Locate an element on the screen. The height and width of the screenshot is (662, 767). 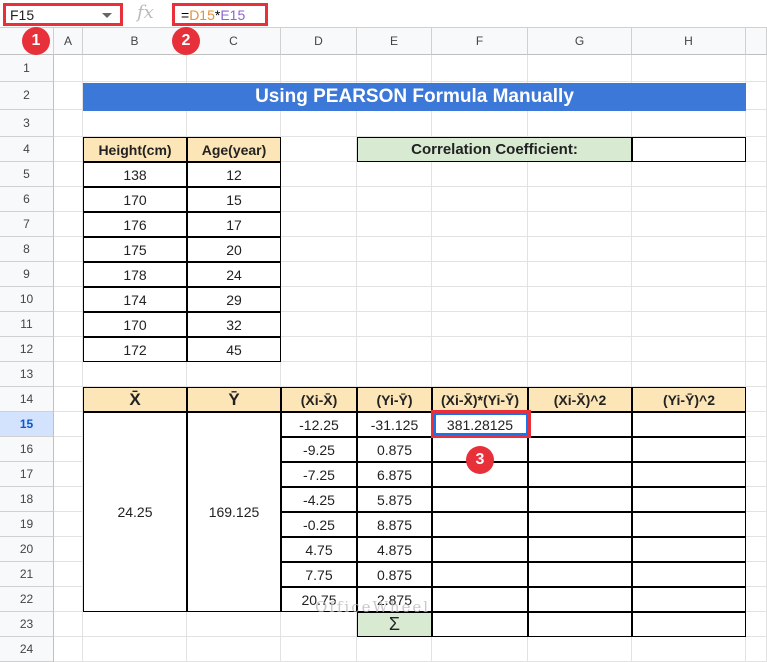
calc-cell: -12.25 is located at coordinates (319, 424).